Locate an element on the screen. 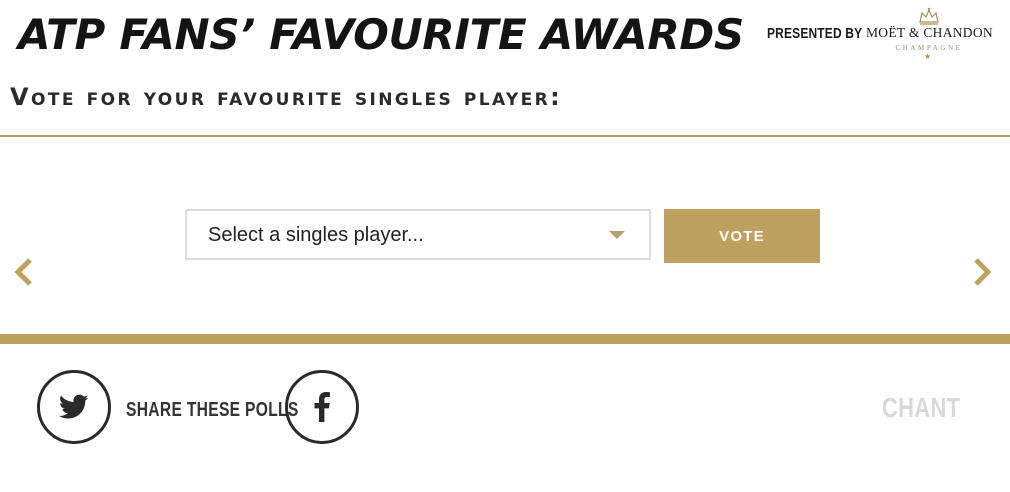 This screenshot has width=1010, height=492. twitter-icon is located at coordinates (74, 406).